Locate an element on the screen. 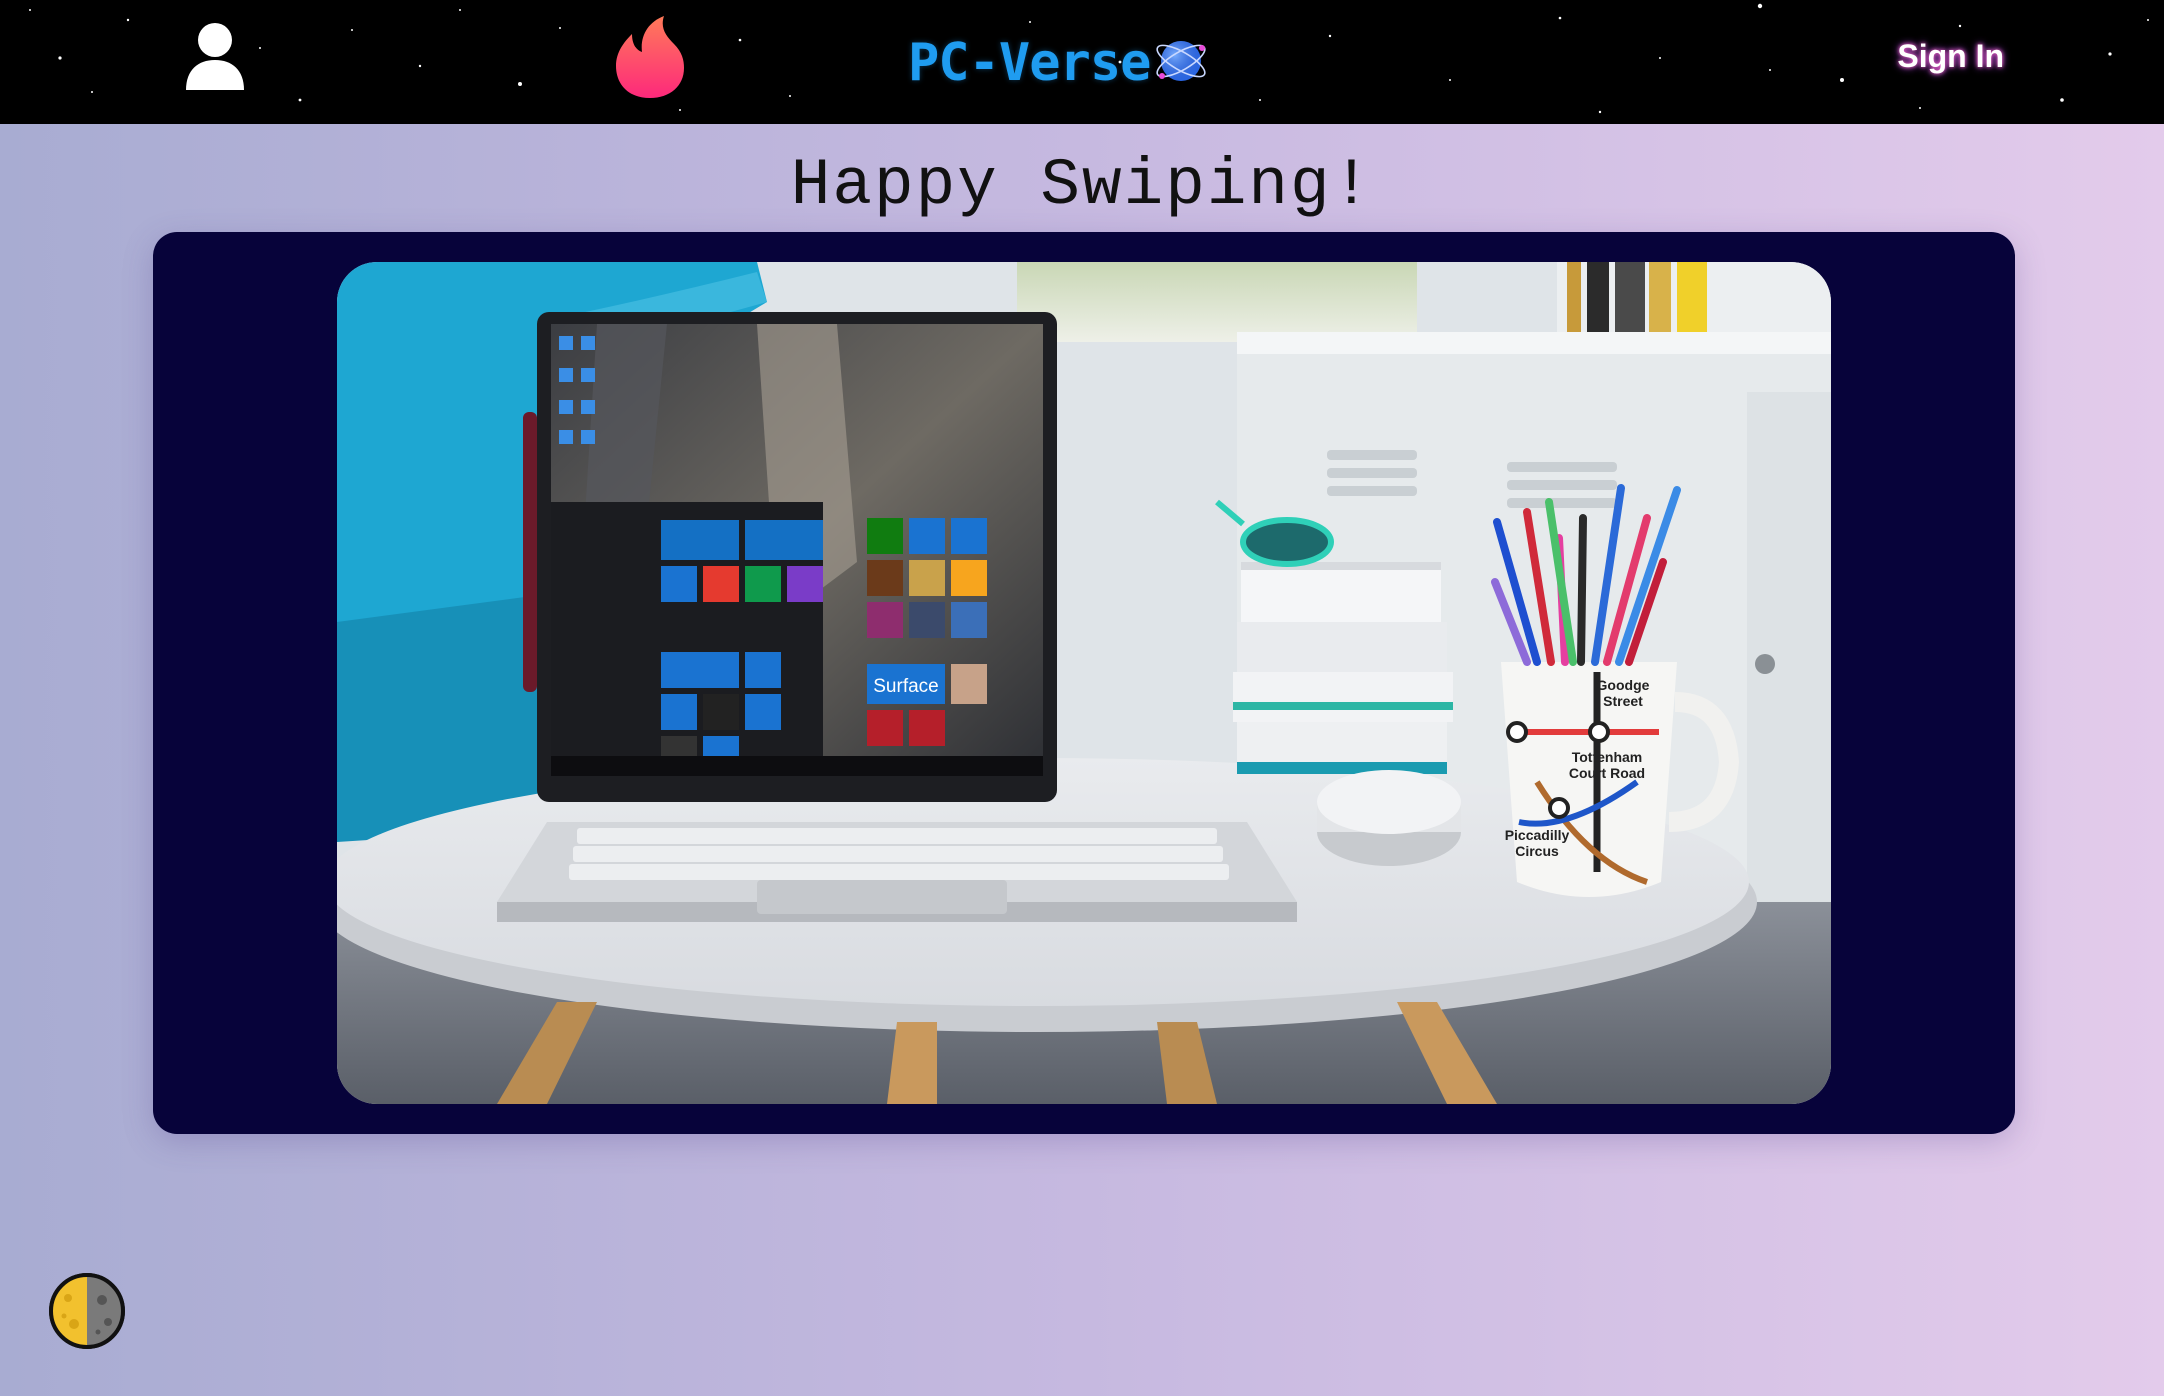  profile-button is located at coordinates (215, 56).